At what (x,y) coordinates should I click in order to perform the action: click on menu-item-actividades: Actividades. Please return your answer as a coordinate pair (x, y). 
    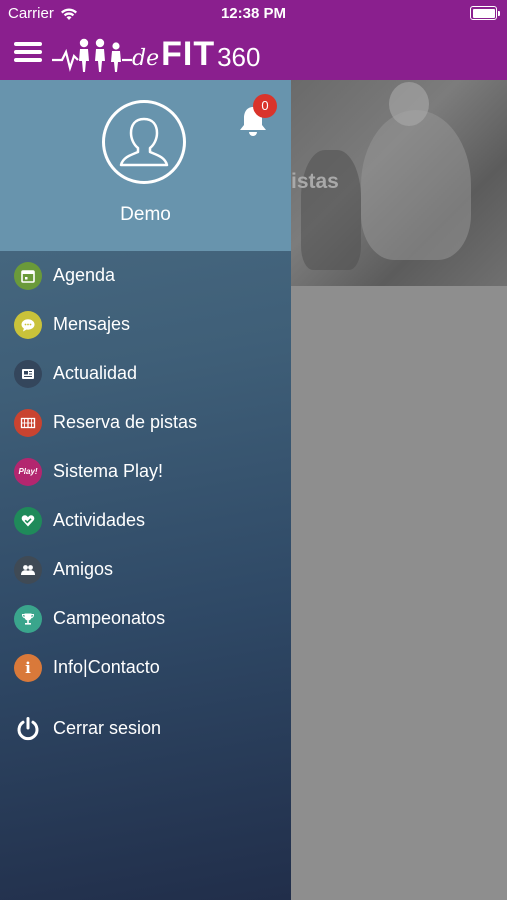
    Looking at the image, I should click on (145, 520).